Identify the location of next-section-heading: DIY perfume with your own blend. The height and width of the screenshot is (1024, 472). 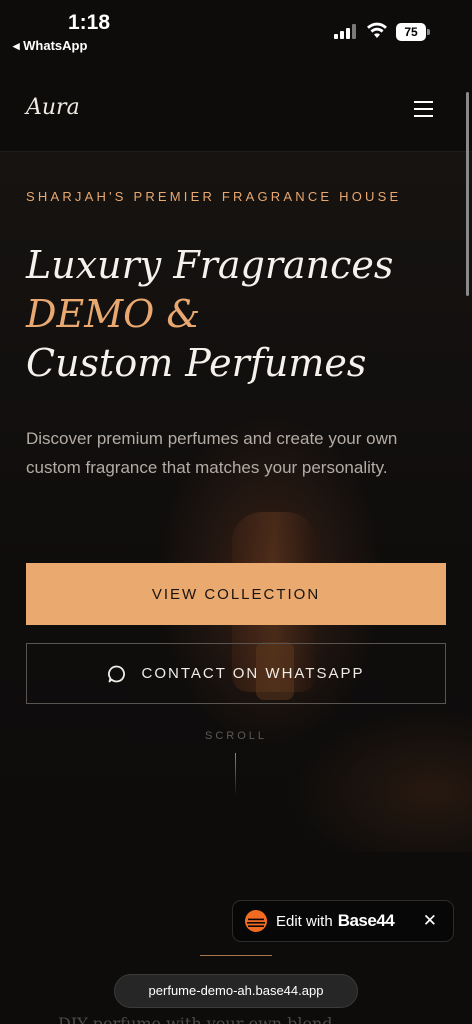
(195, 1019).